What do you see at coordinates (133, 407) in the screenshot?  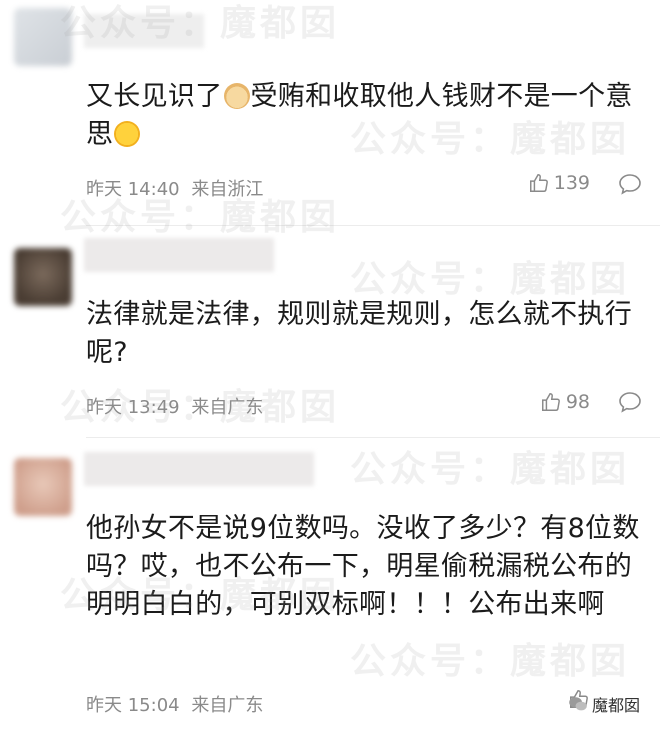 I see `timestamp: 昨天 13:49` at bounding box center [133, 407].